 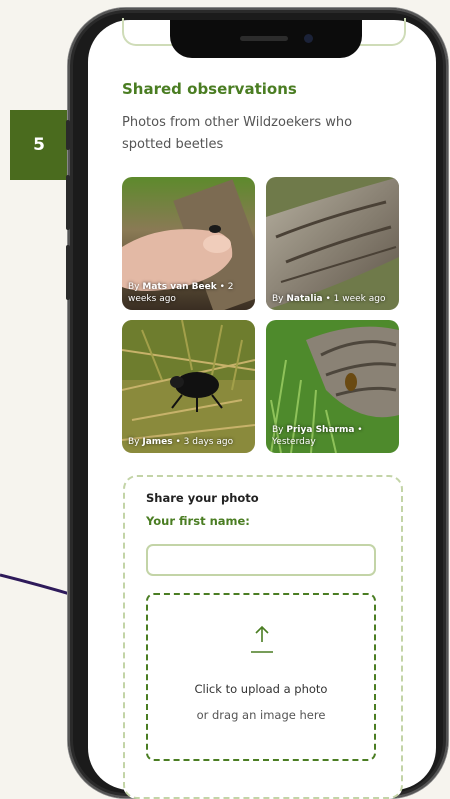 I want to click on photo-caption: By Natalia • 1 week ago, so click(x=329, y=299).